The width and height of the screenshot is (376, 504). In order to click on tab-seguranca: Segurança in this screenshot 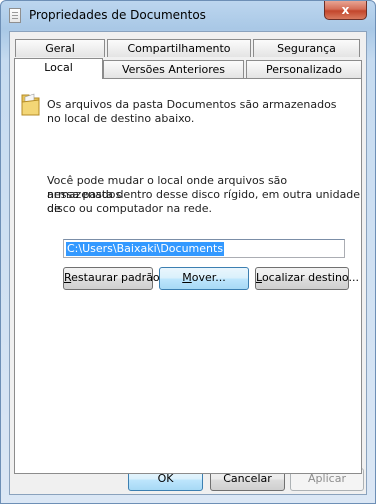, I will do `click(306, 48)`.